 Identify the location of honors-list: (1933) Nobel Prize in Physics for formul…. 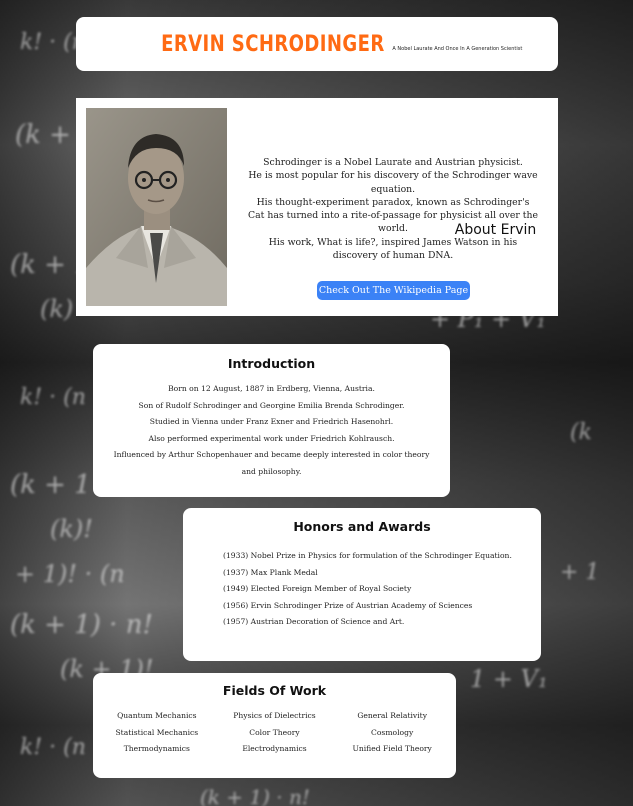
(377, 589).